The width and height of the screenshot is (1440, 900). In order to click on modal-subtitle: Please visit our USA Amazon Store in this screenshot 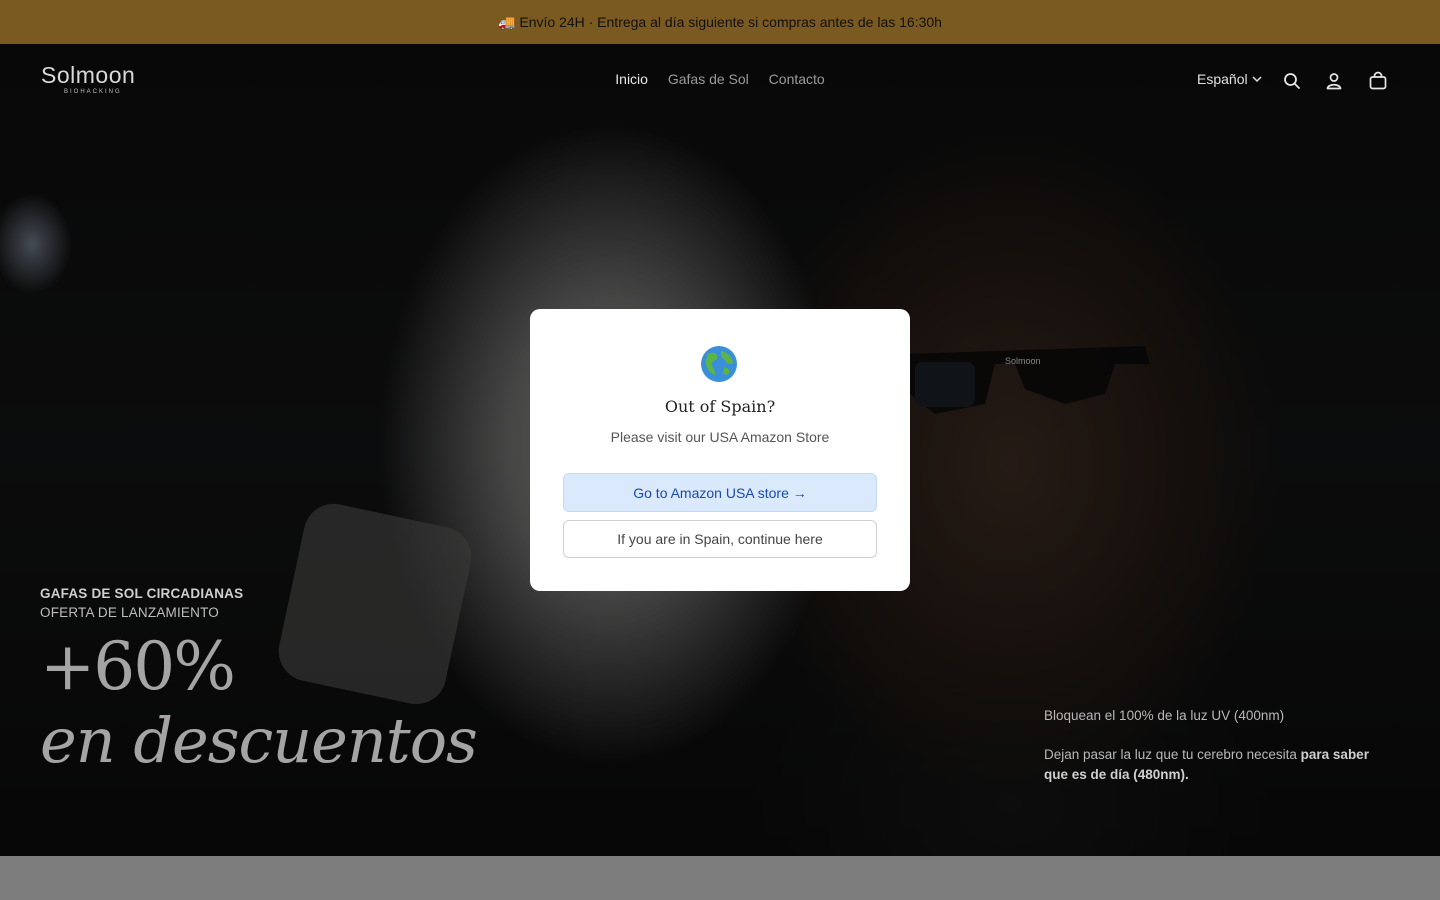, I will do `click(720, 437)`.